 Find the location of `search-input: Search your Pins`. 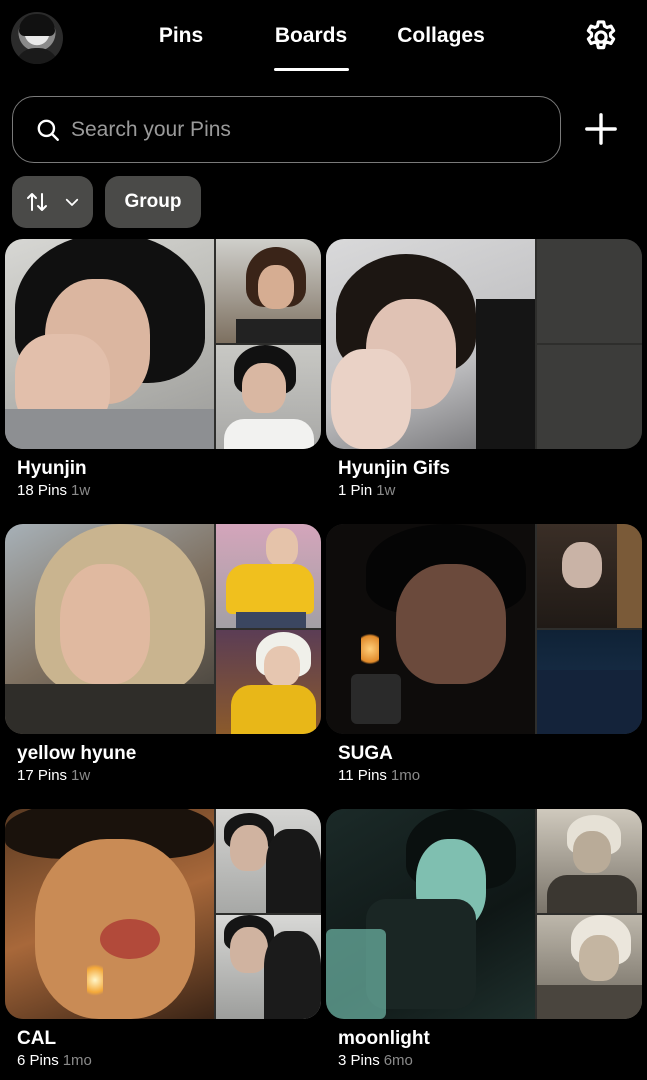

search-input: Search your Pins is located at coordinates (286, 129).